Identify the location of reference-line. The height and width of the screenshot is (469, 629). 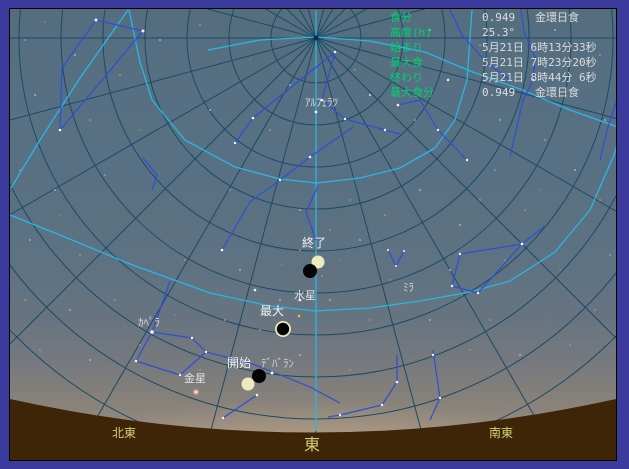
(411, 82).